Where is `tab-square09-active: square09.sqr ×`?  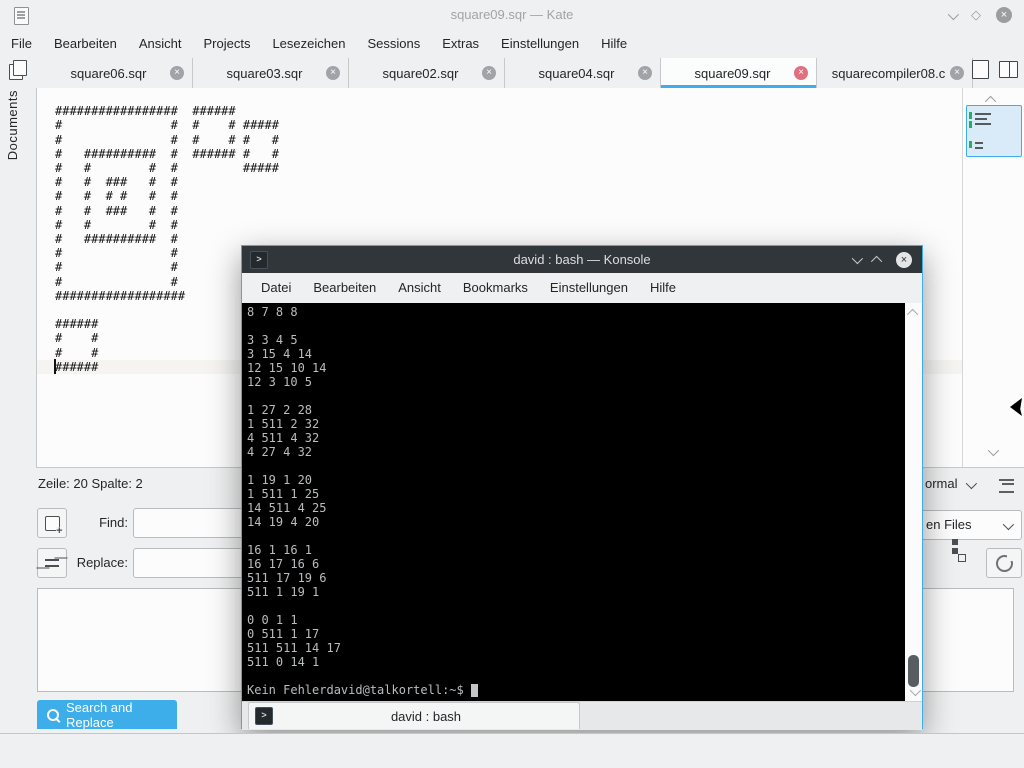
tab-square09-active: square09.sqr × is located at coordinates (739, 73).